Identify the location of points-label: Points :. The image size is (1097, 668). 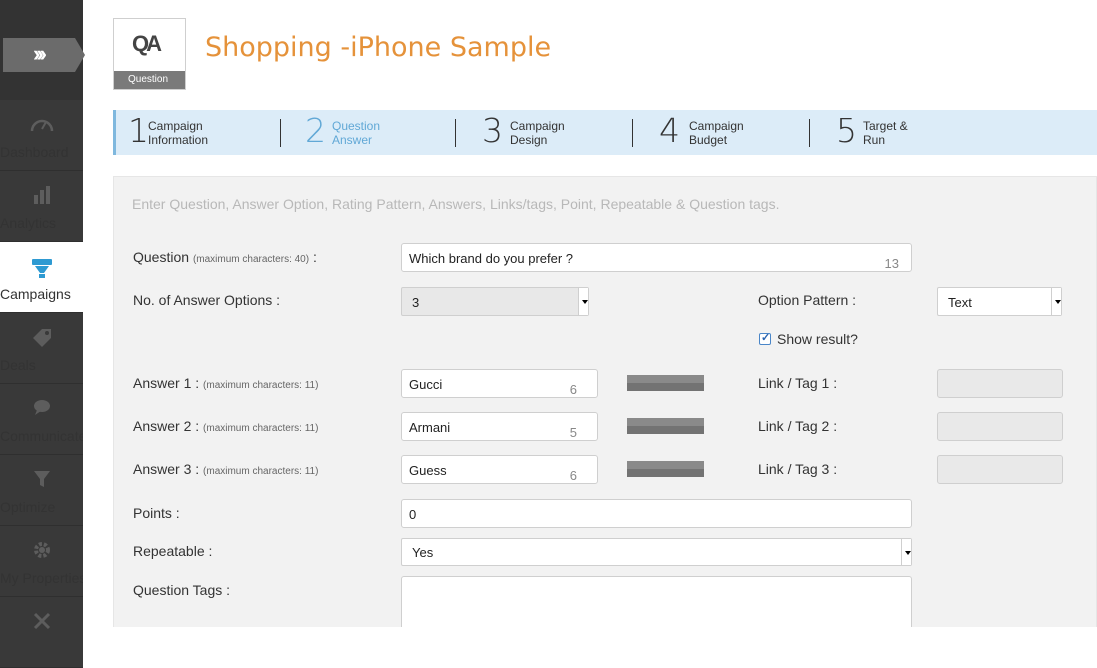
(156, 513).